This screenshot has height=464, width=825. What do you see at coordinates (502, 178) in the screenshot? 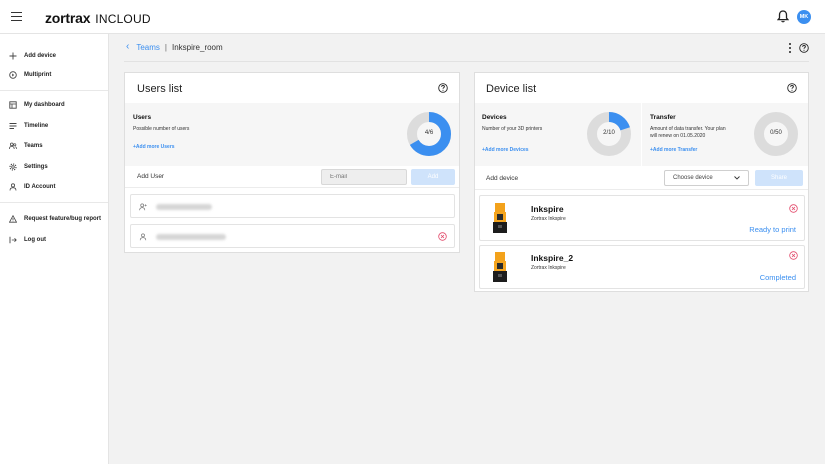
I see `add-device-label: Add device` at bounding box center [502, 178].